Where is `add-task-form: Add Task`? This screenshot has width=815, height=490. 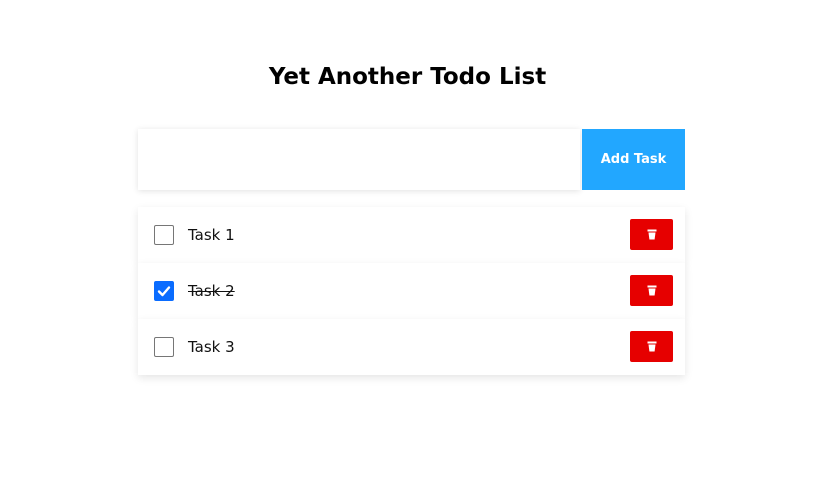 add-task-form: Add Task is located at coordinates (411, 159).